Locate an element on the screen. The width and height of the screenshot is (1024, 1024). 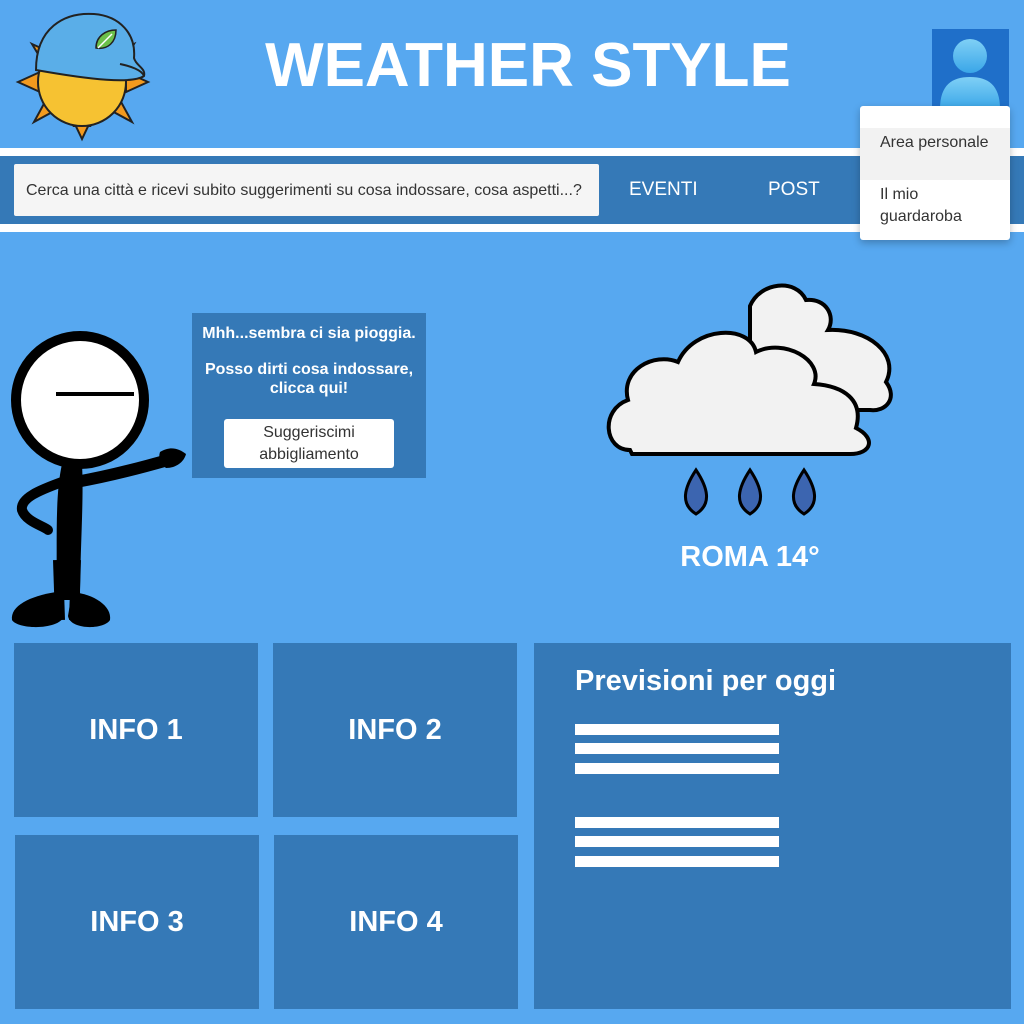
nav-link-eventi: EVENTI is located at coordinates (663, 190).